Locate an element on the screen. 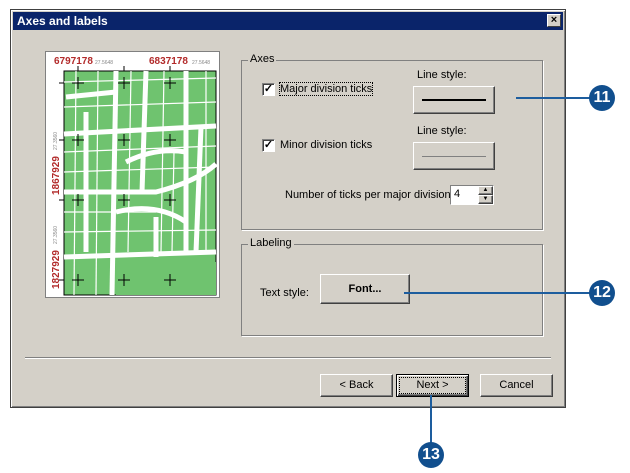 The image size is (630, 473). minor-line-style-label: Line style: is located at coordinates (442, 131).